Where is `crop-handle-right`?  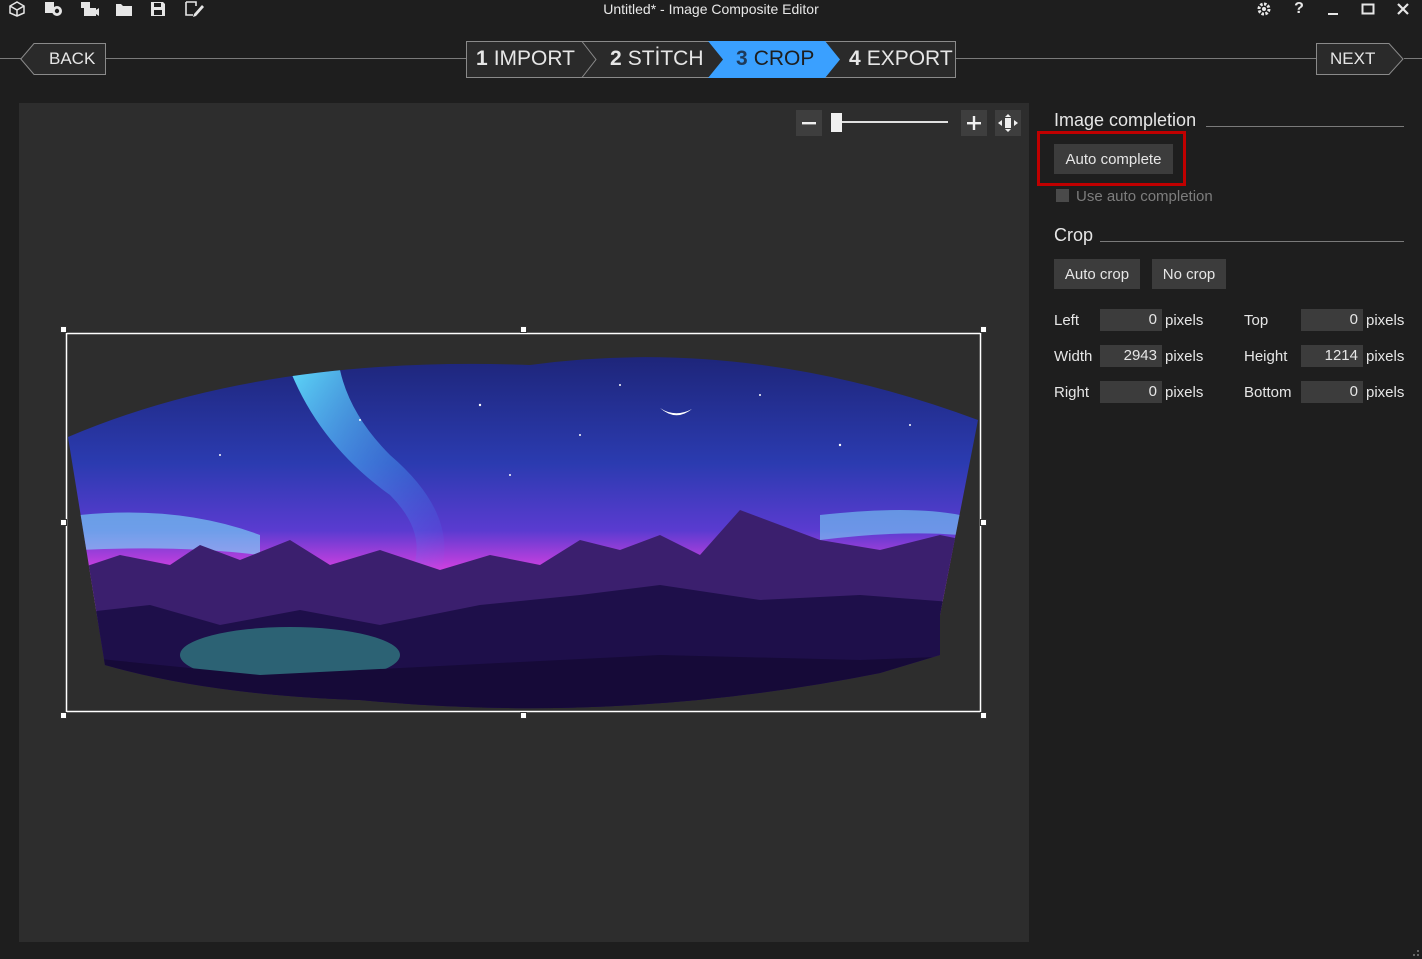
crop-handle-right is located at coordinates (983, 522).